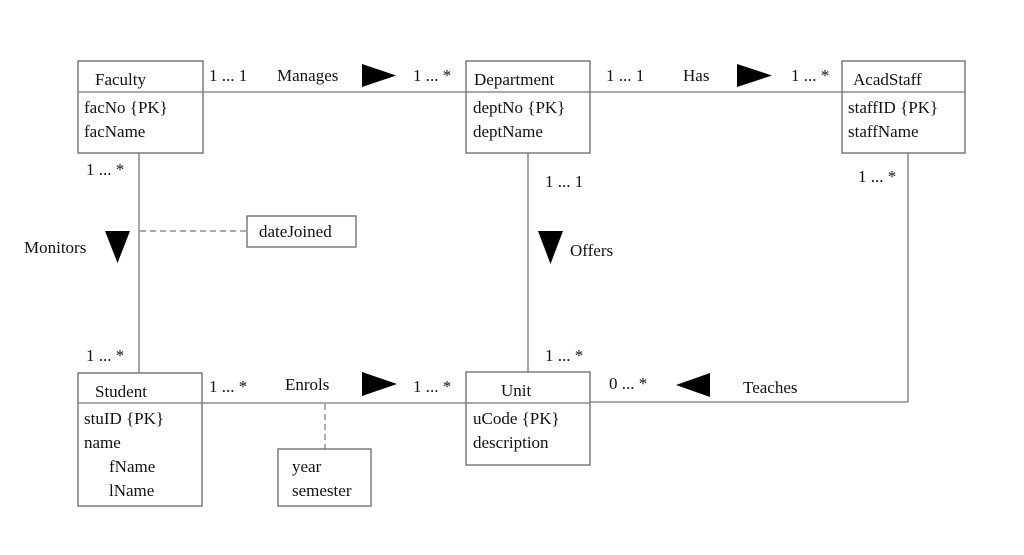 The height and width of the screenshot is (555, 1024). What do you see at coordinates (511, 442) in the screenshot?
I see `unit-attr-description: description` at bounding box center [511, 442].